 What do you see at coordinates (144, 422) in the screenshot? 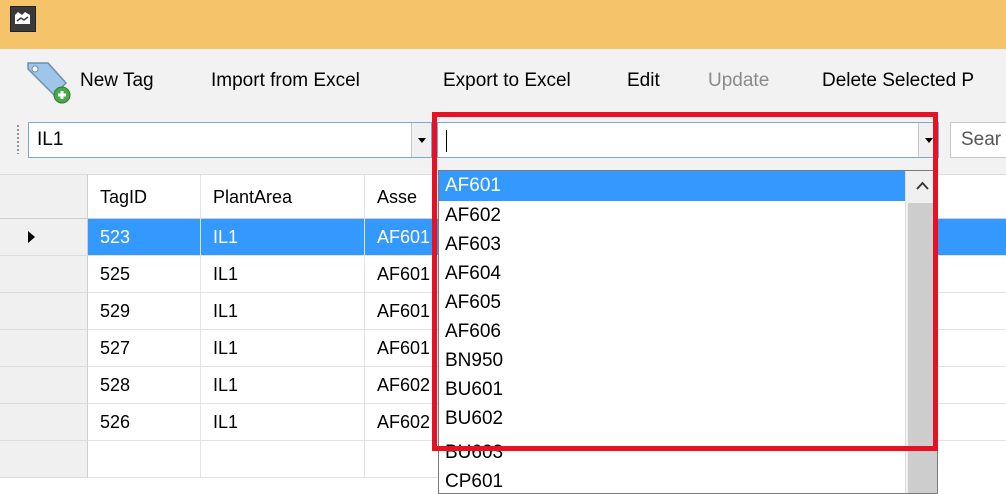
I see `cell-tagid: 526` at bounding box center [144, 422].